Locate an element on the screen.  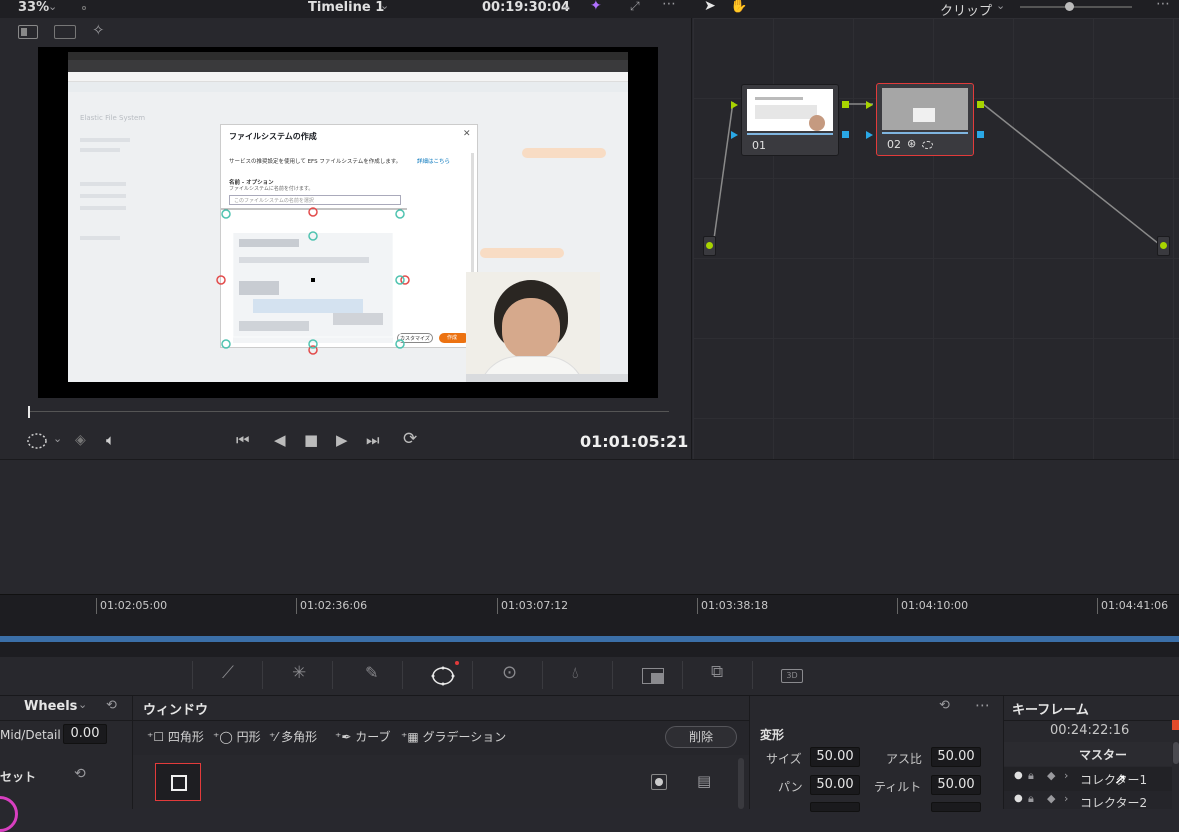
size-label: サイズ is located at coordinates (784, 759).